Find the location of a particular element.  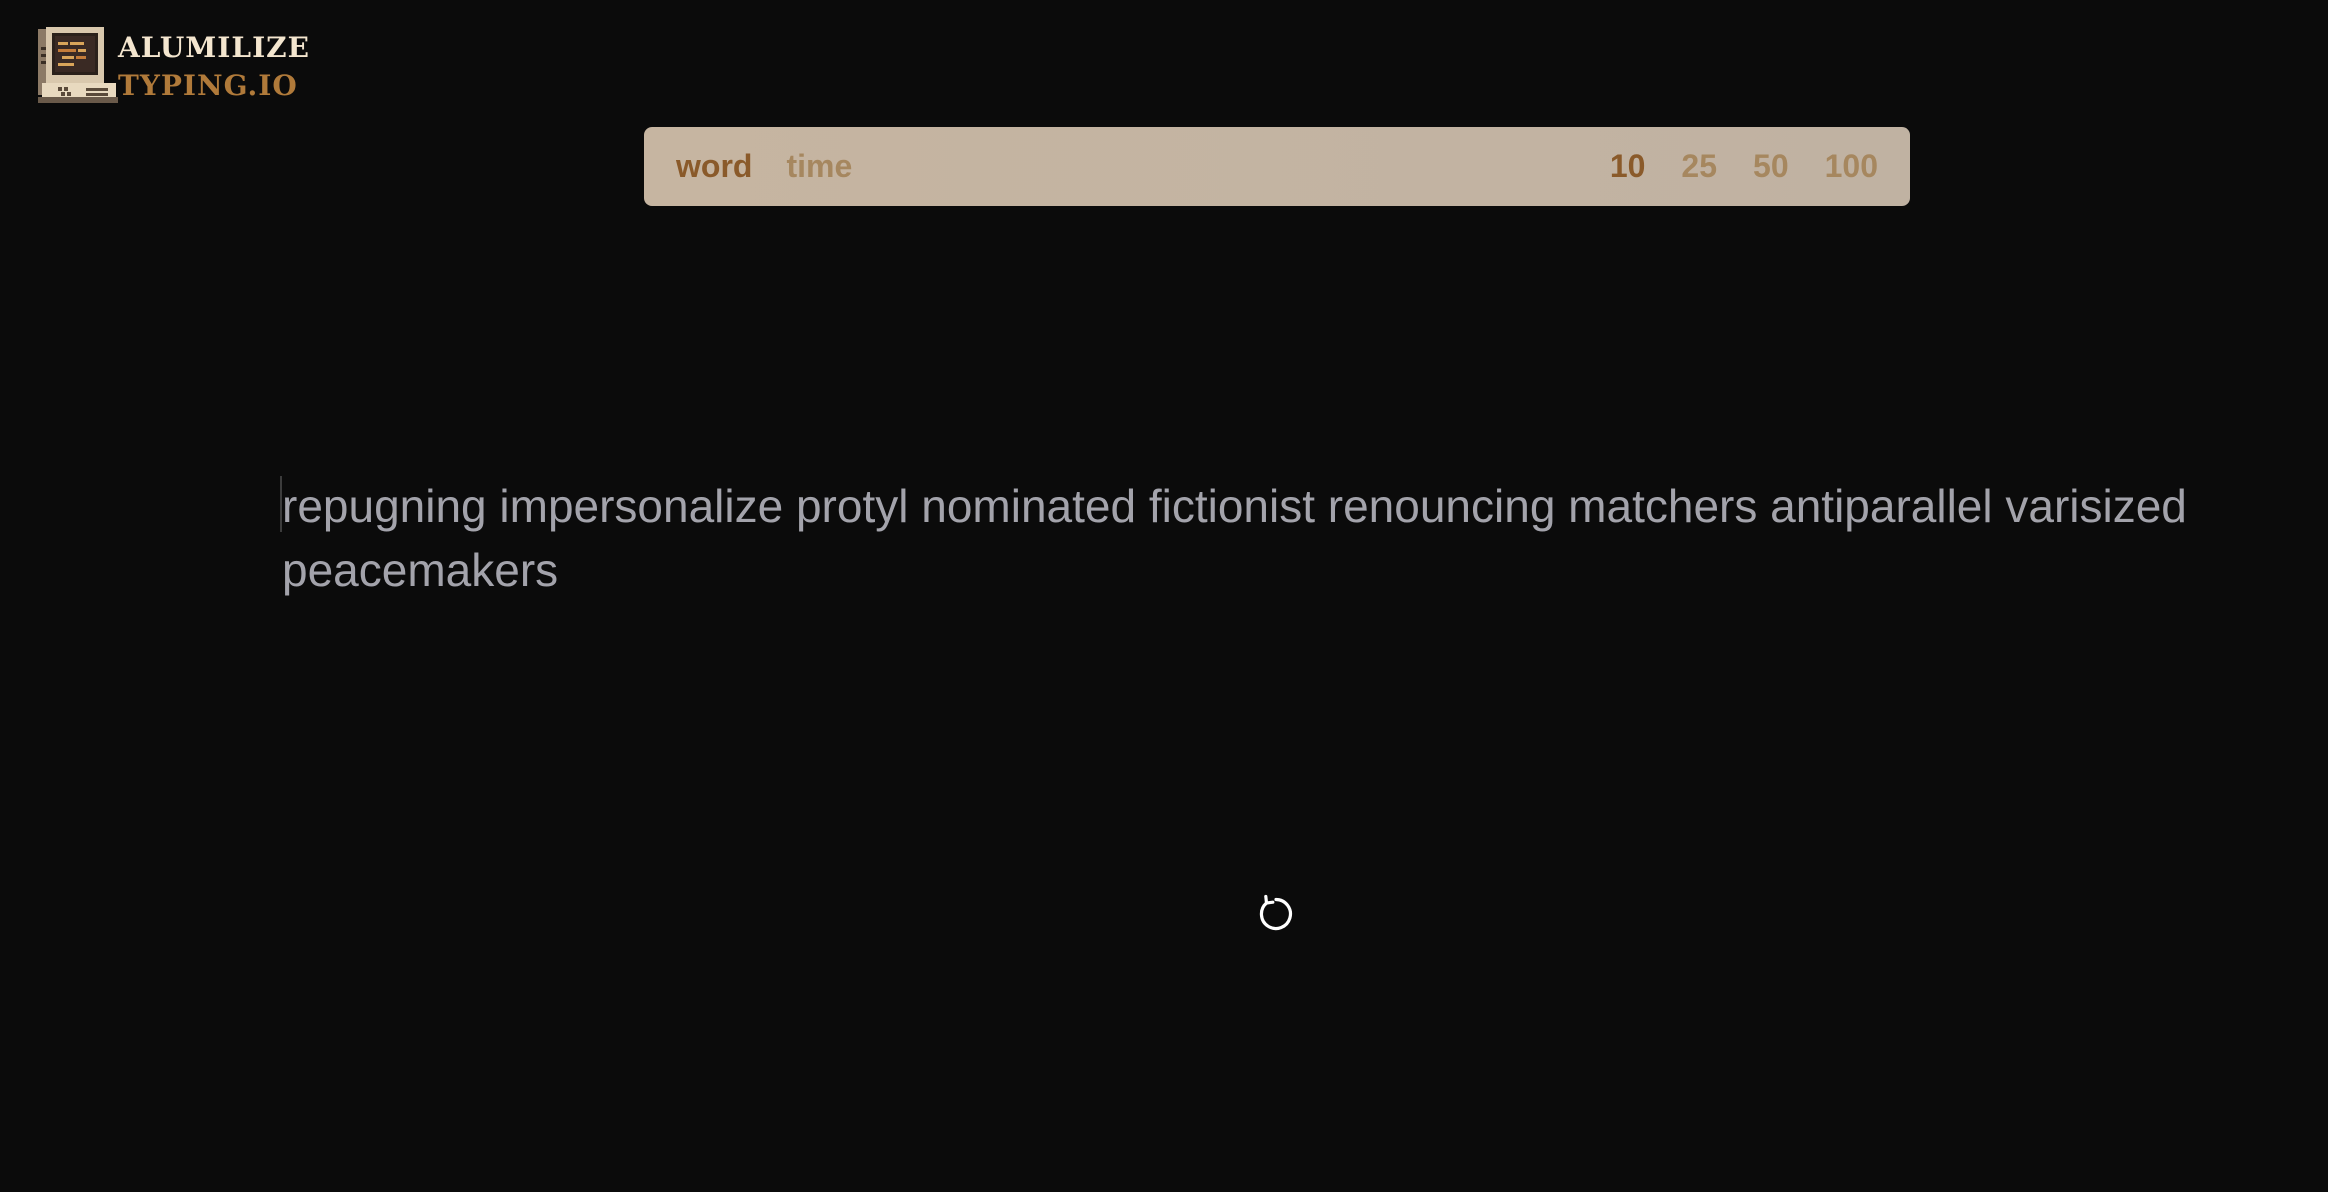

mode-selector: word time is located at coordinates (764, 166).